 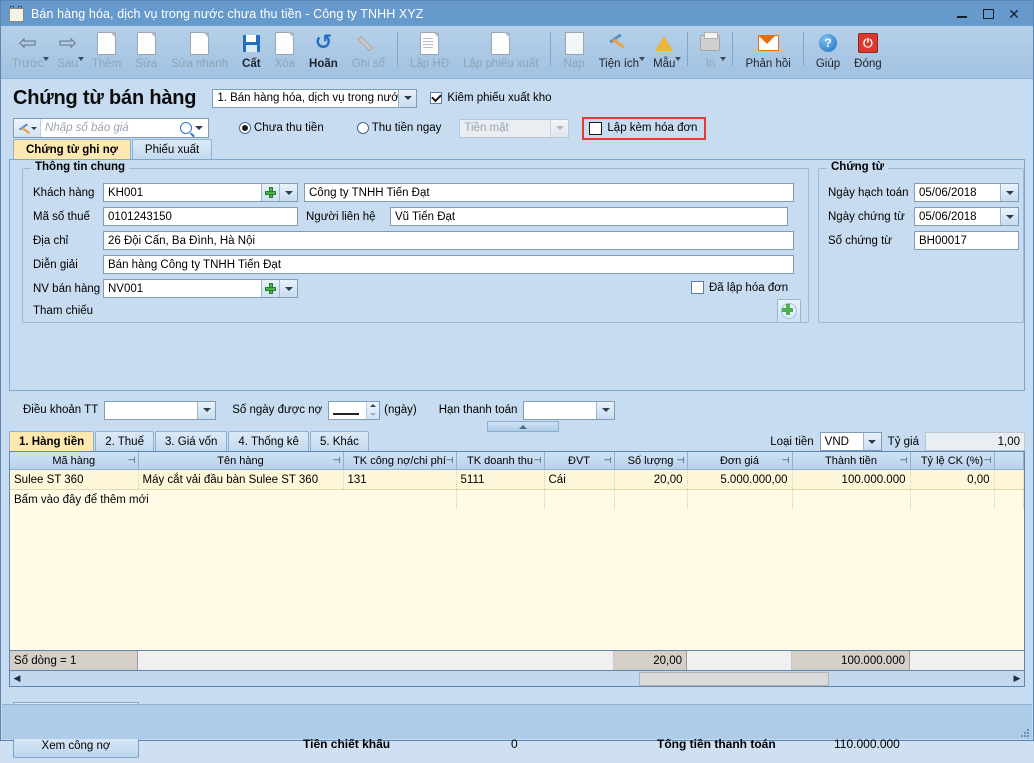 What do you see at coordinates (245, 128) in the screenshot?
I see `radio-chua-thu-tien` at bounding box center [245, 128].